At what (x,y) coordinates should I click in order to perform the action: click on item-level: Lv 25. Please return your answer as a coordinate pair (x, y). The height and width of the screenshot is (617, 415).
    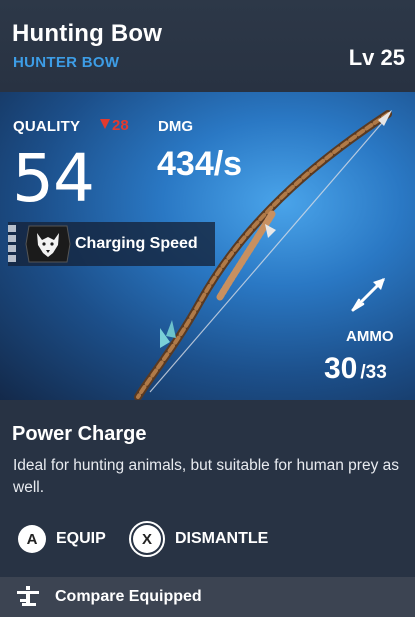
    Looking at the image, I should click on (376, 57).